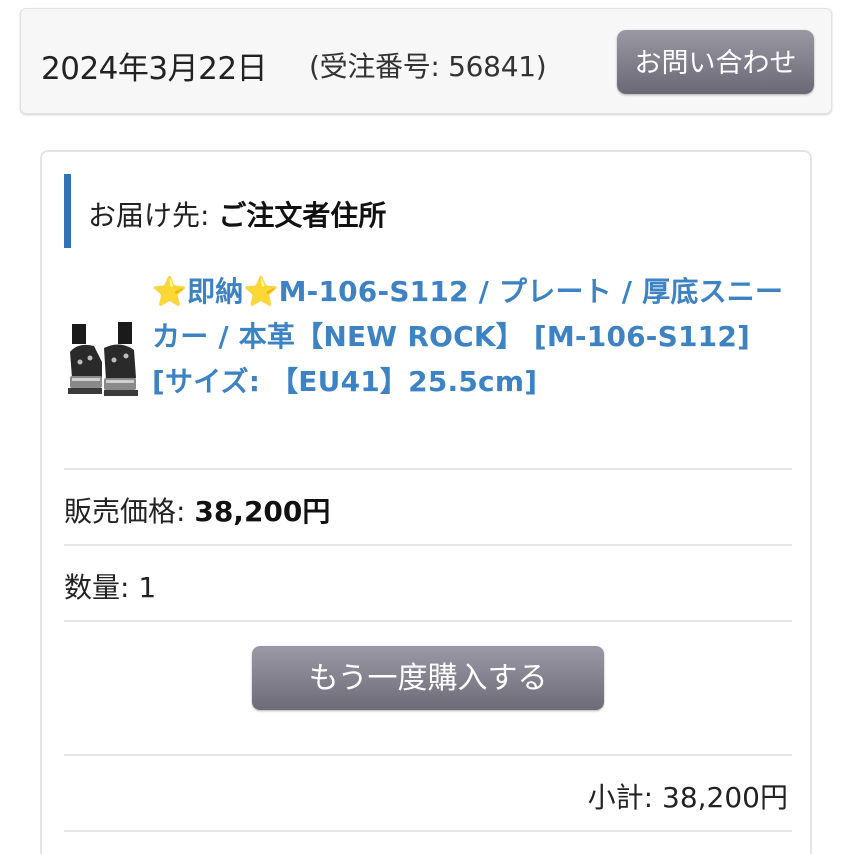 The image size is (854, 854). What do you see at coordinates (725, 797) in the screenshot?
I see `subtotal-value: 38,200円` at bounding box center [725, 797].